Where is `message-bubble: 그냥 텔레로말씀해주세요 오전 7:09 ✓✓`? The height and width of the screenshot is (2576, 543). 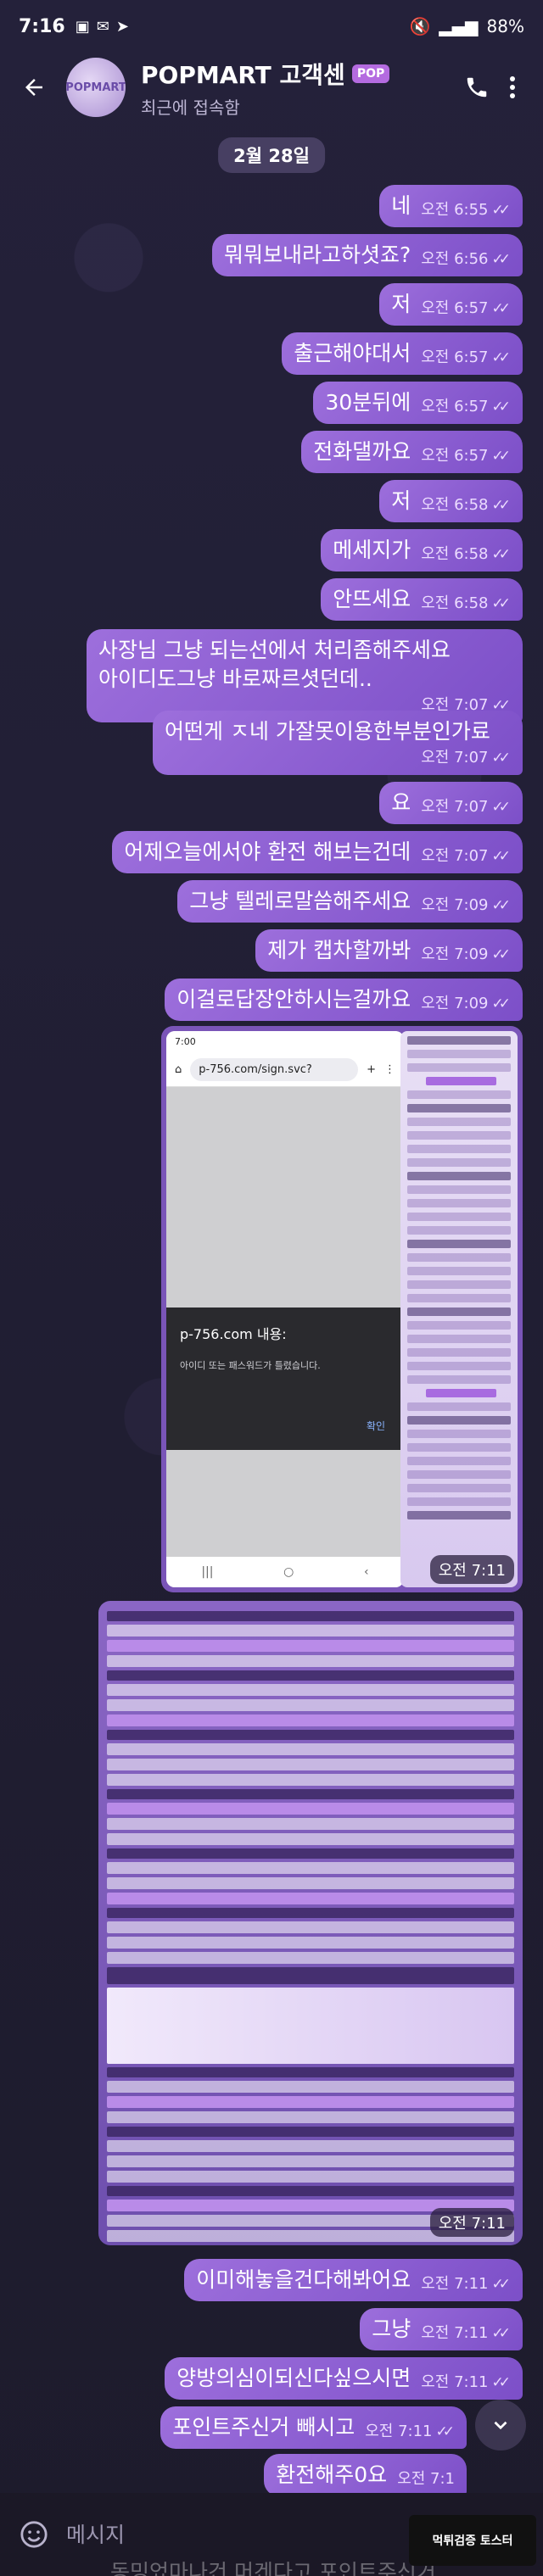
message-bubble: 그냥 텔레로말씀해주세요 오전 7:09 ✓✓ is located at coordinates (350, 901).